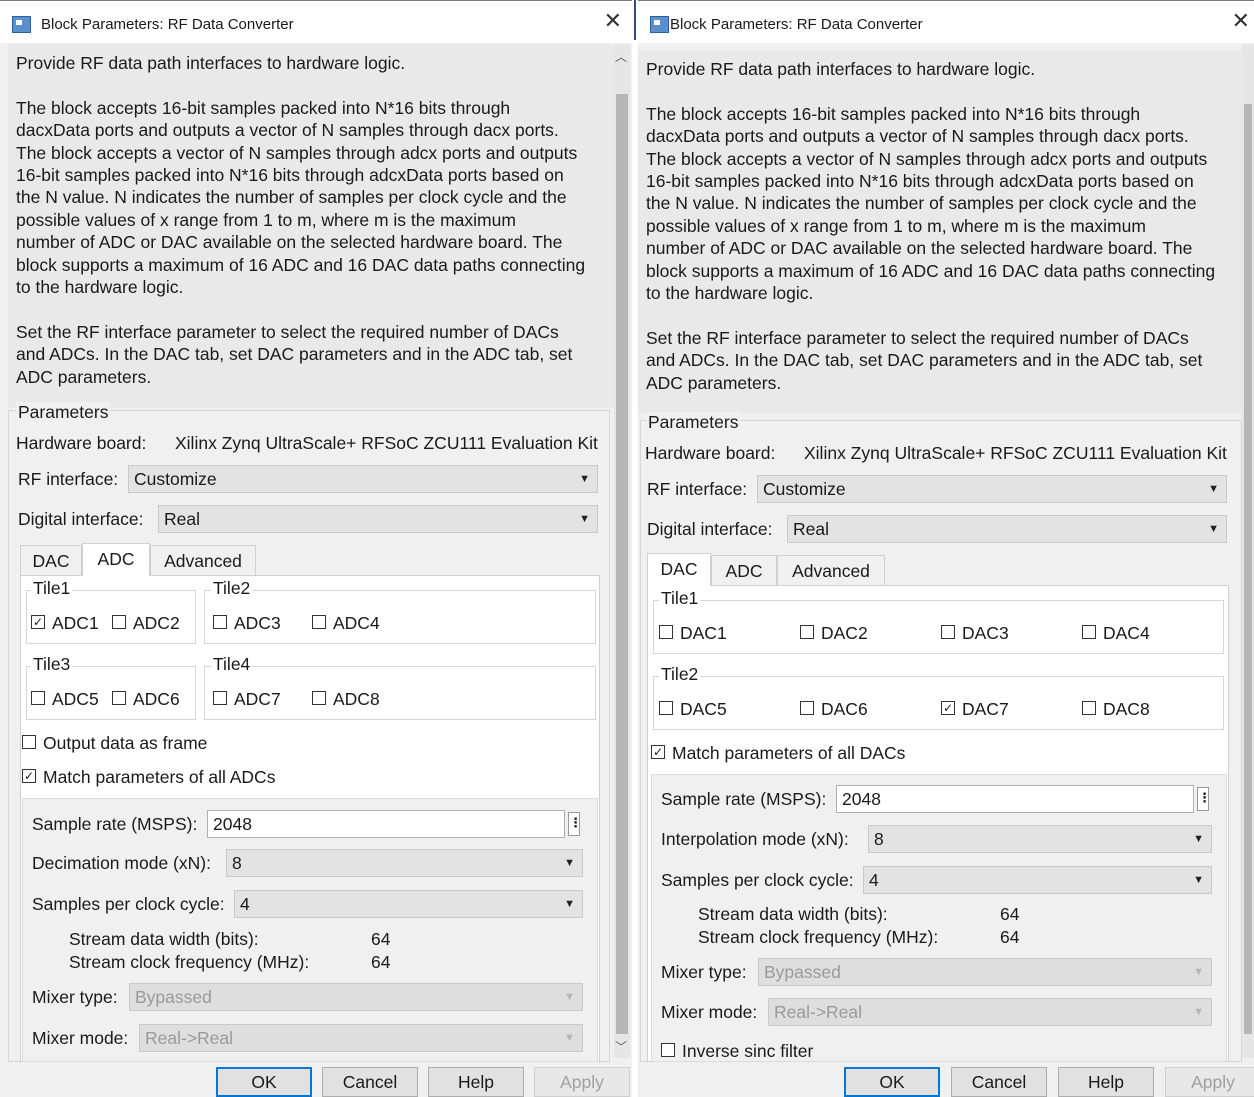 The height and width of the screenshot is (1097, 1254). What do you see at coordinates (404, 863) in the screenshot?
I see `decimation-mode-dropdown: 8 ▼` at bounding box center [404, 863].